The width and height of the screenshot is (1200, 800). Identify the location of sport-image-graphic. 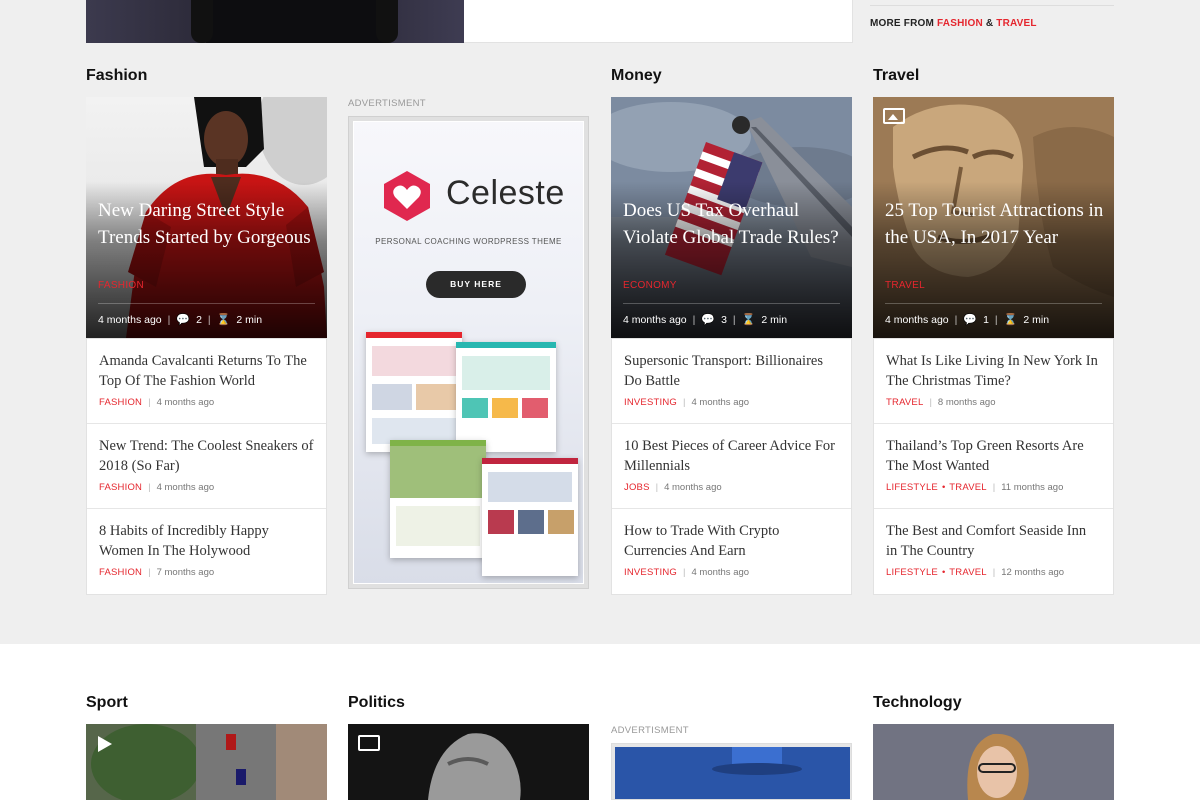
(206, 762).